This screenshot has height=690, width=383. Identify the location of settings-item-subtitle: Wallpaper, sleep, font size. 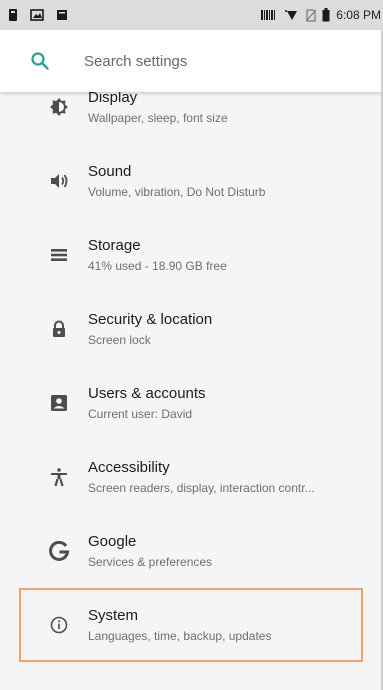
(158, 118).